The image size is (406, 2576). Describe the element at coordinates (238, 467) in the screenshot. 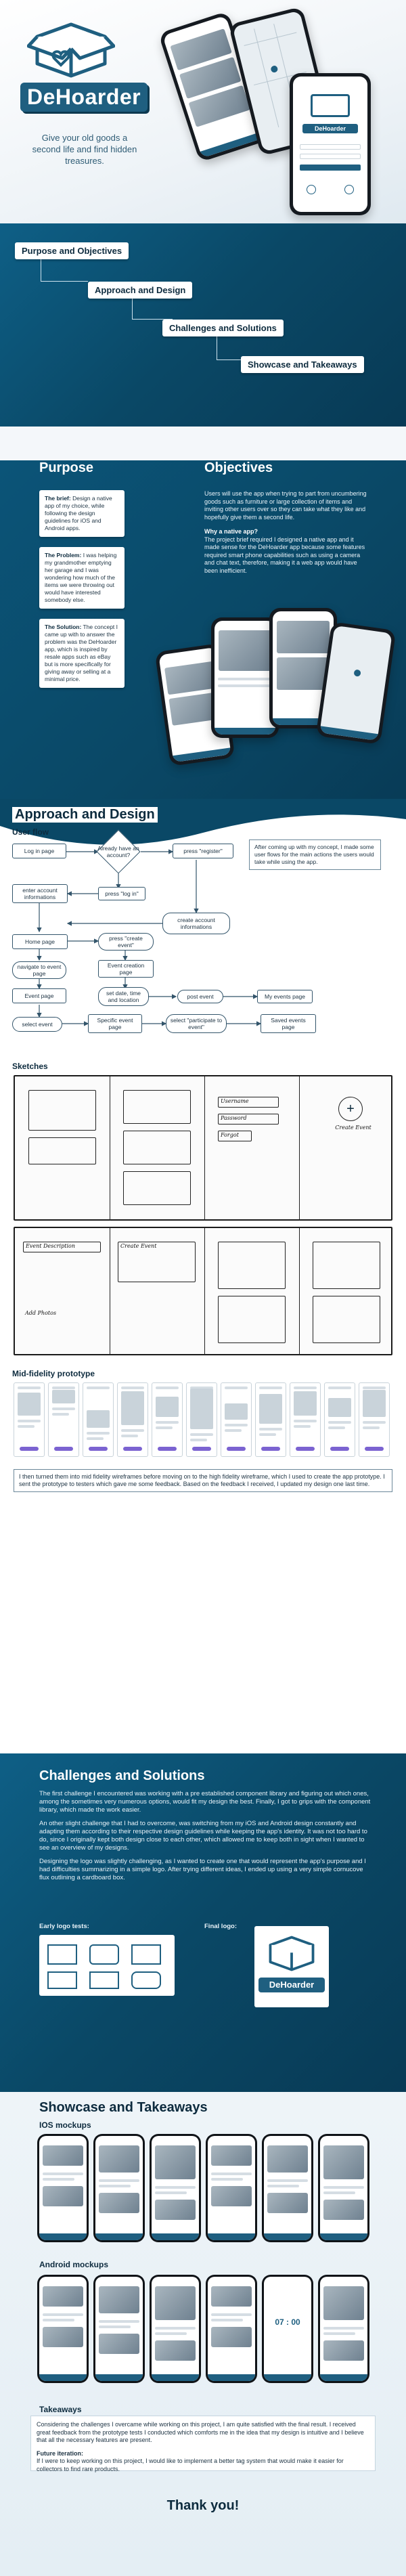

I see `objectives-title: Objectives` at that location.